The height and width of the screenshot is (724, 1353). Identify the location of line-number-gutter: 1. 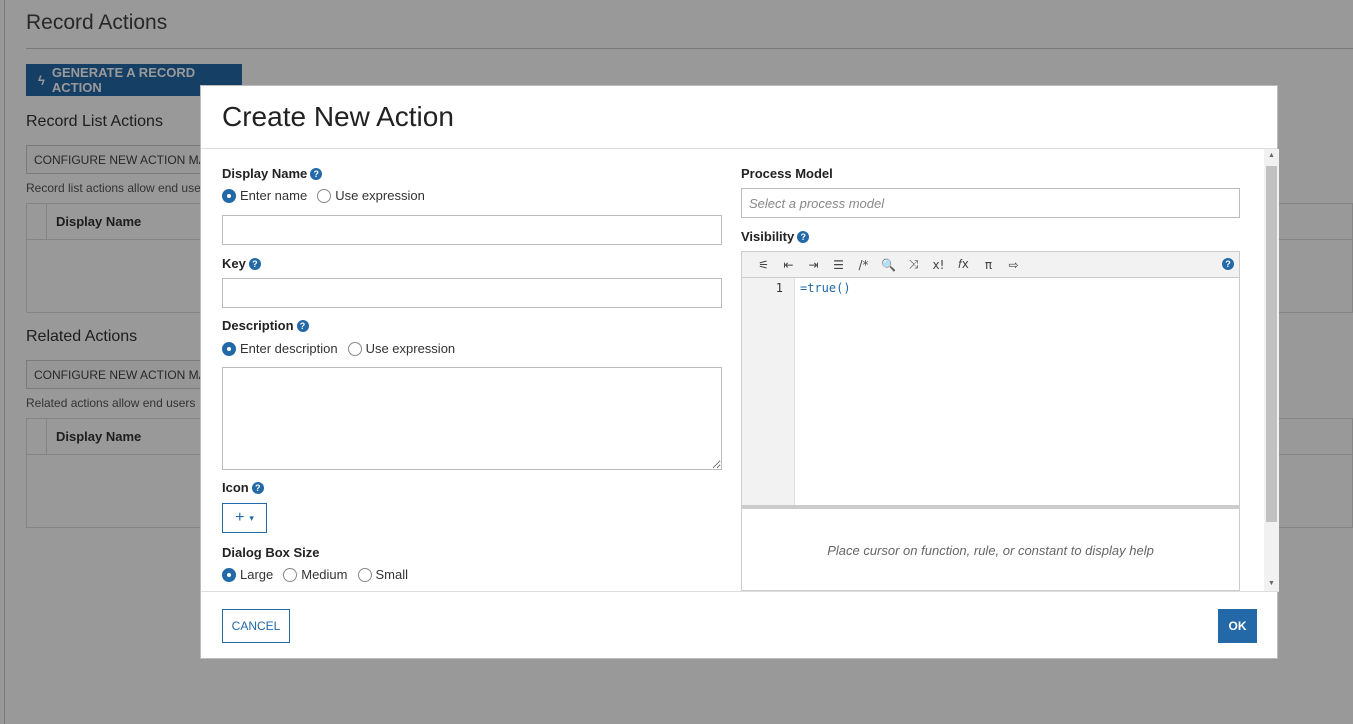
(768, 391).